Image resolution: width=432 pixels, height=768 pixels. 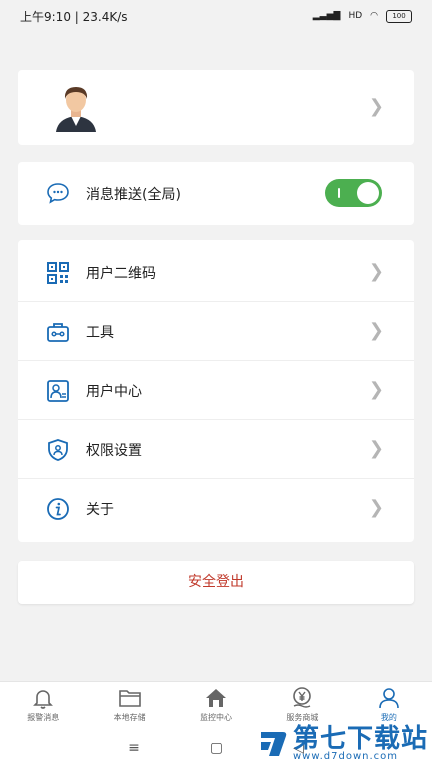 I want to click on d7down-logo-icon, so click(x=273, y=744).